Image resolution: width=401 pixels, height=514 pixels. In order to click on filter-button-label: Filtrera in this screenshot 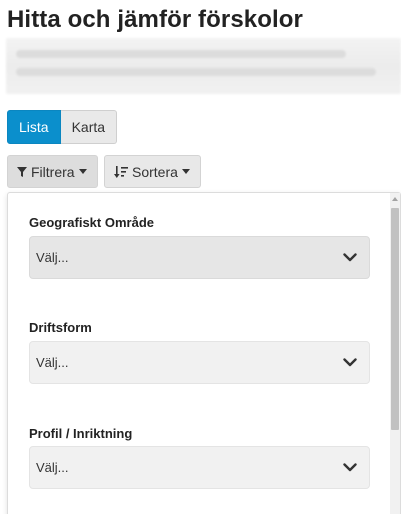, I will do `click(53, 171)`.